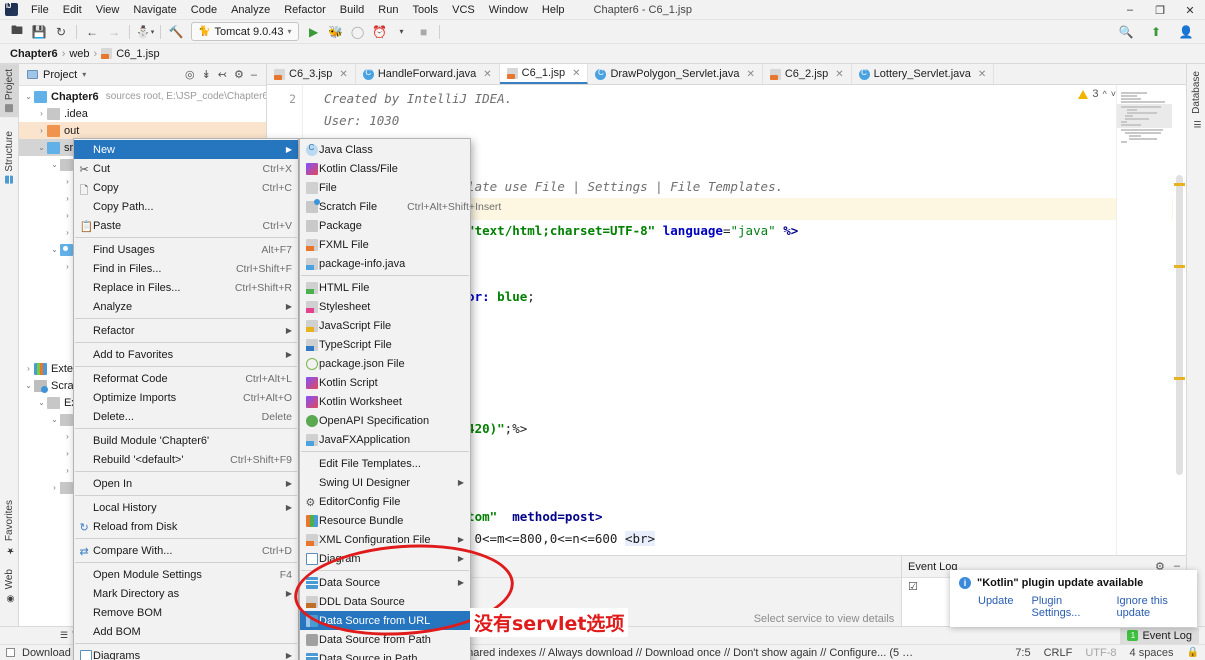  I want to click on menu-item-html-file: HTML File, so click(385, 287).